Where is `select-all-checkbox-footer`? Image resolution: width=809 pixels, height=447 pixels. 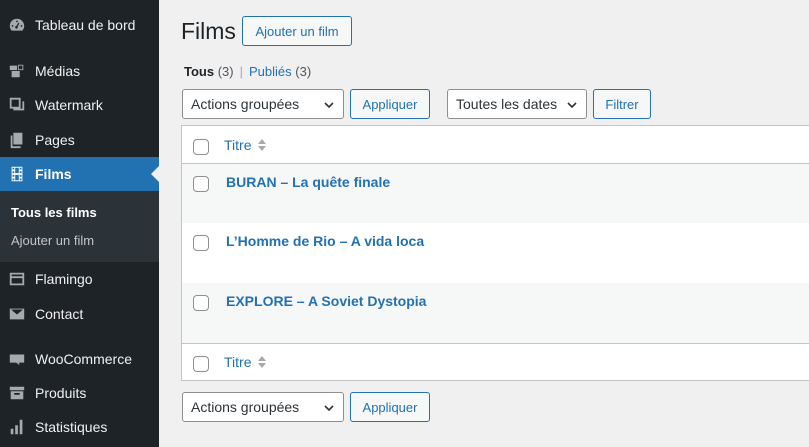
select-all-checkbox-footer is located at coordinates (201, 364).